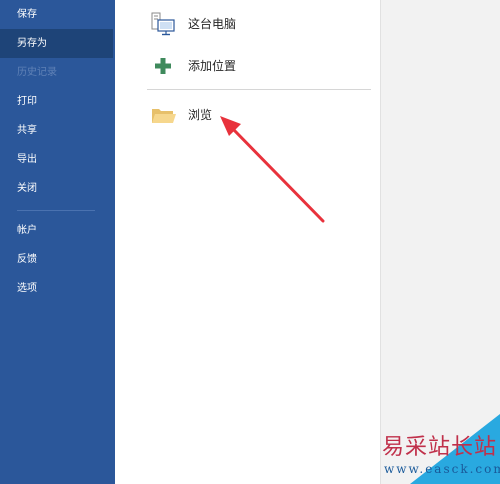 The width and height of the screenshot is (500, 484). I want to click on location-add-place: 添加位置, so click(247, 66).